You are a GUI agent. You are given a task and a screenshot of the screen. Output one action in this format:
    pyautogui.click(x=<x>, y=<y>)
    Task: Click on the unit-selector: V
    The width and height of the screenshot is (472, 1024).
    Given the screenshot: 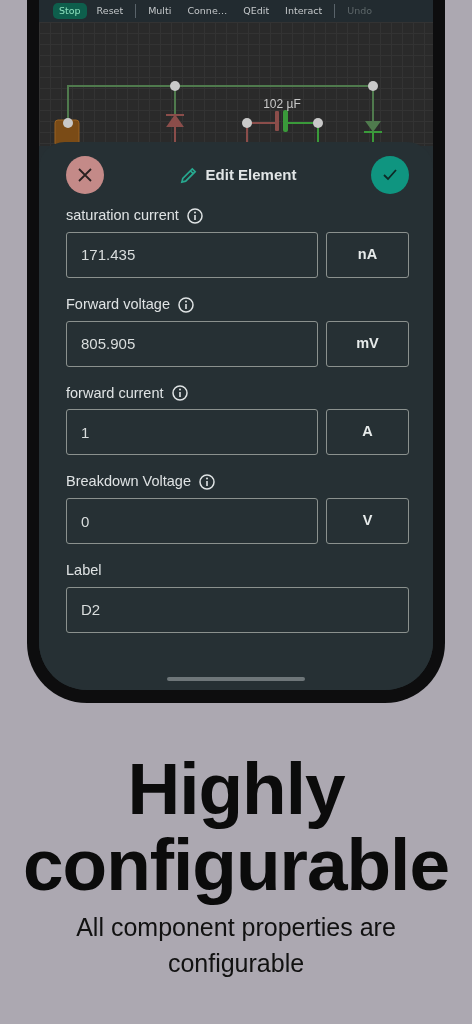 What is the action you would take?
    pyautogui.click(x=367, y=521)
    